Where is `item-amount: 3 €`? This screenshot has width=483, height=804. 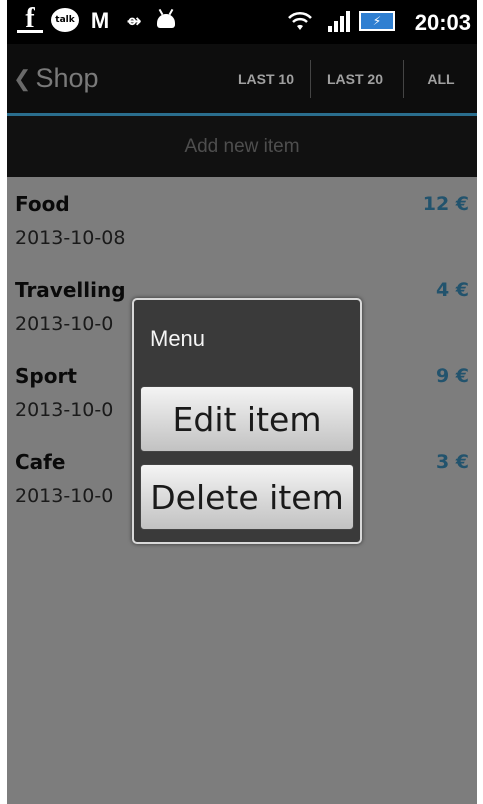
item-amount: 3 € is located at coordinates (452, 462).